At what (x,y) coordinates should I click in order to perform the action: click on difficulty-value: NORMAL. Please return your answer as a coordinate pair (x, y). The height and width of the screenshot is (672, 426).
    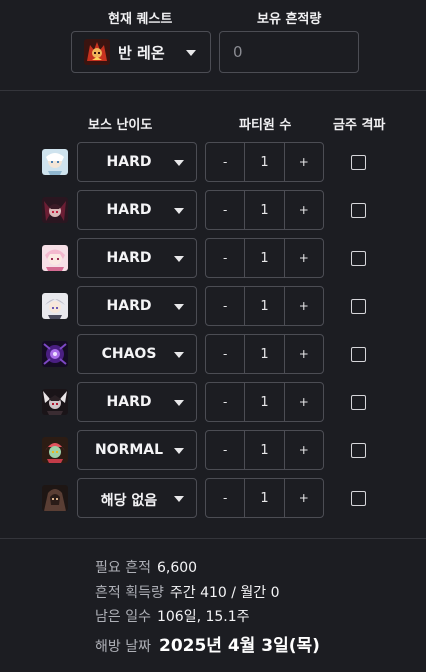
    Looking at the image, I should click on (129, 450).